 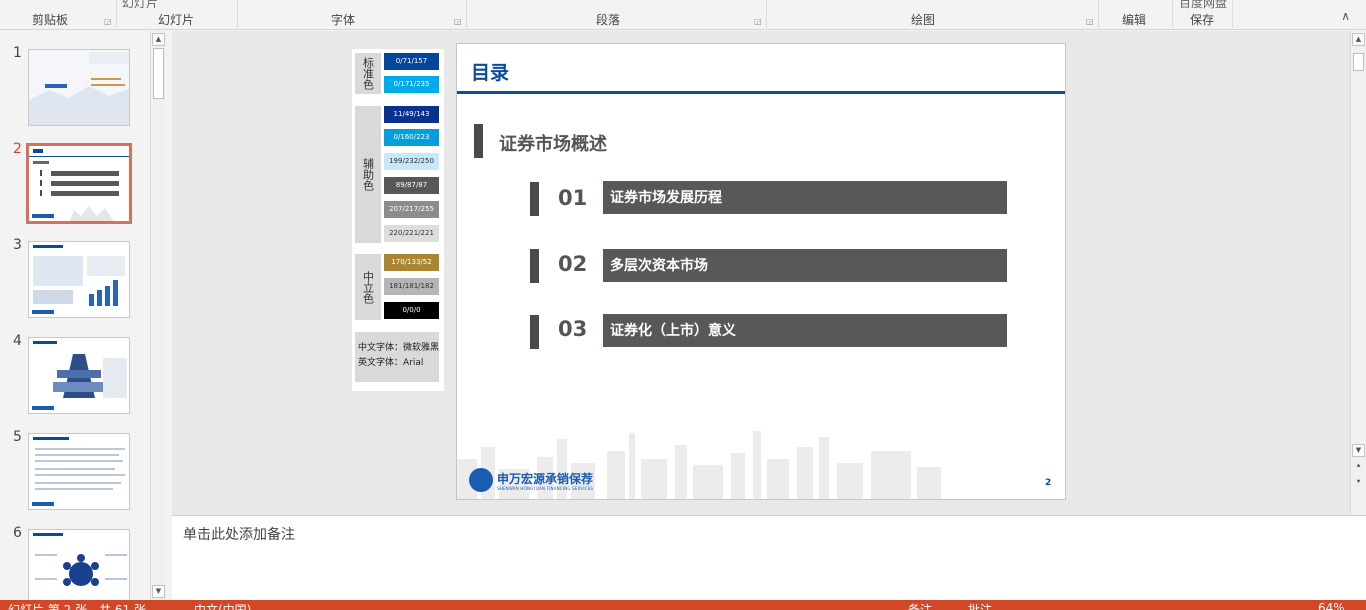 What do you see at coordinates (1203, 5) in the screenshot?
I see `baidu-netdisk-button-label: 百度网盘` at bounding box center [1203, 5].